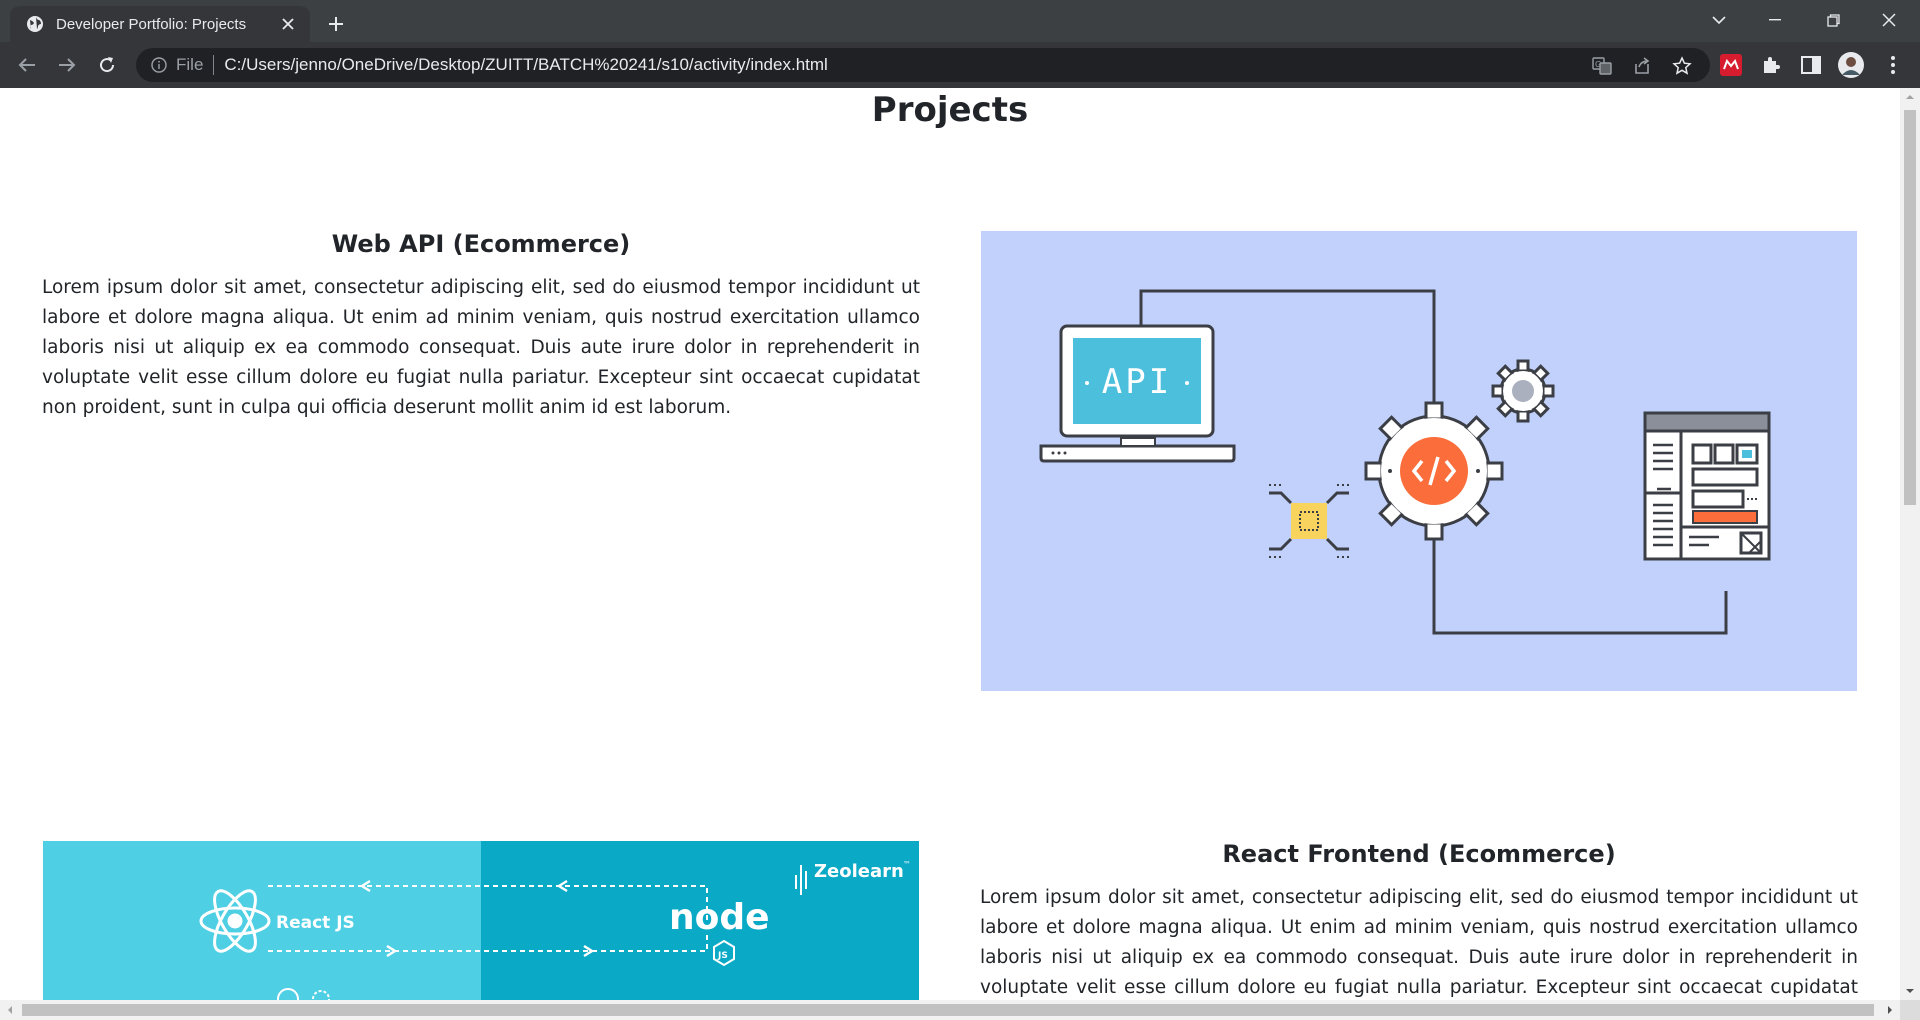  Describe the element at coordinates (1405, 462) in the screenshot. I see `api-diagram-graphic: API` at that location.